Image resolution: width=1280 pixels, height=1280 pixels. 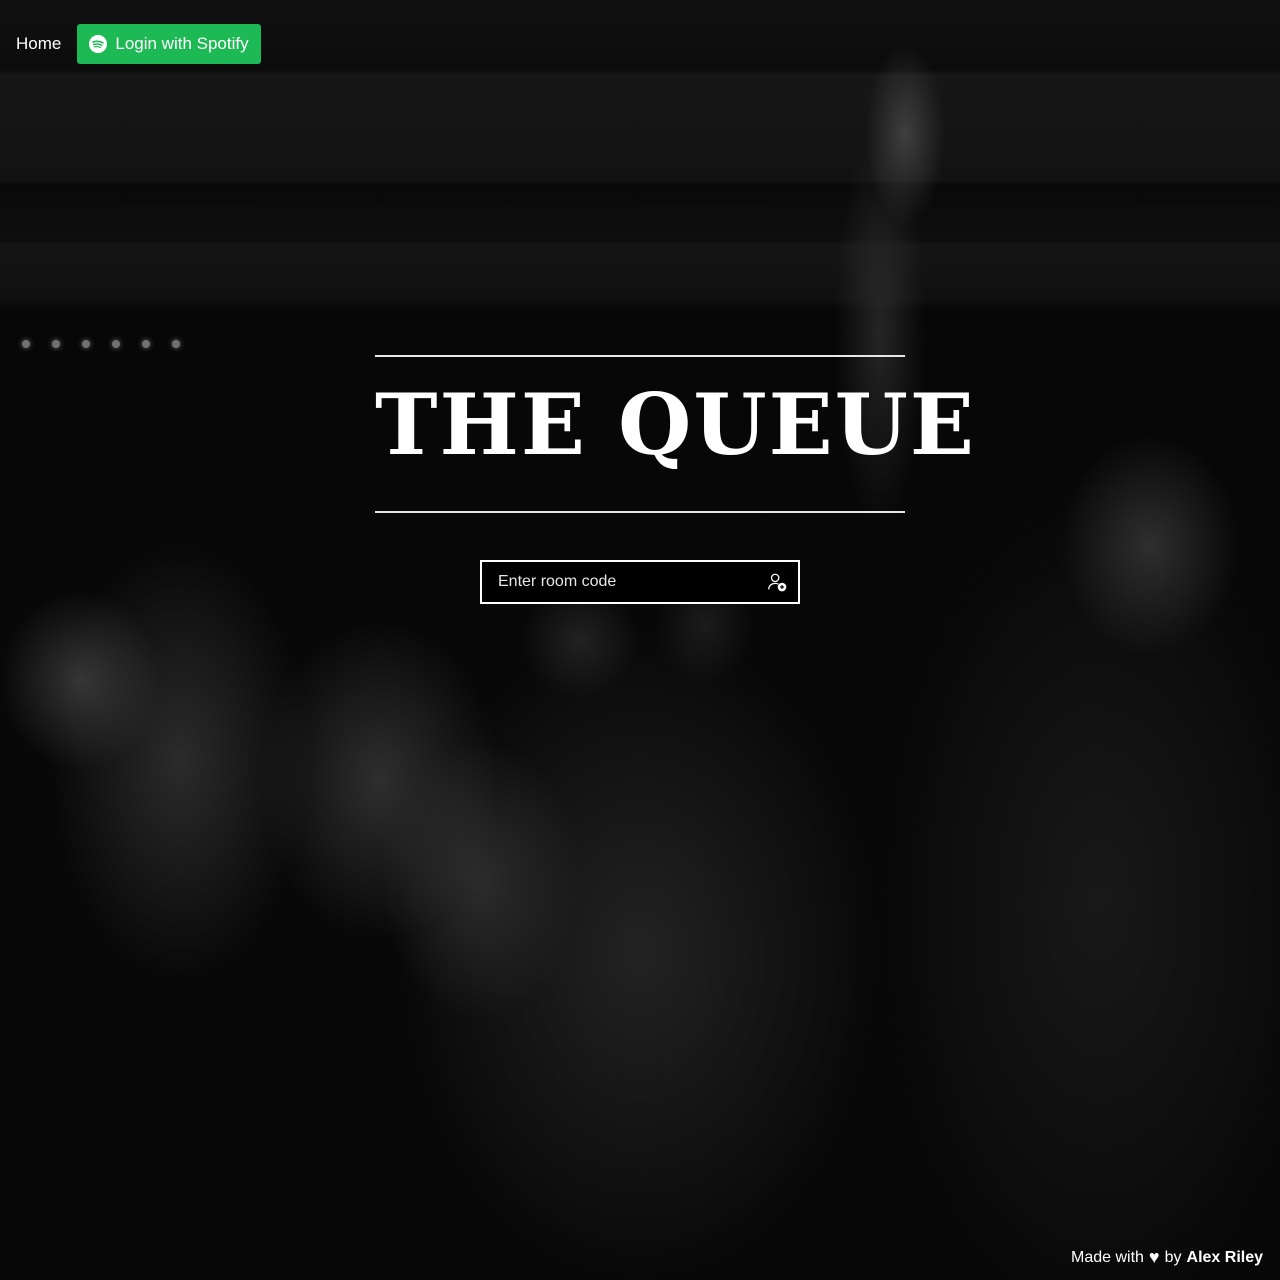 I want to click on by-text: by, so click(x=1173, y=1257).